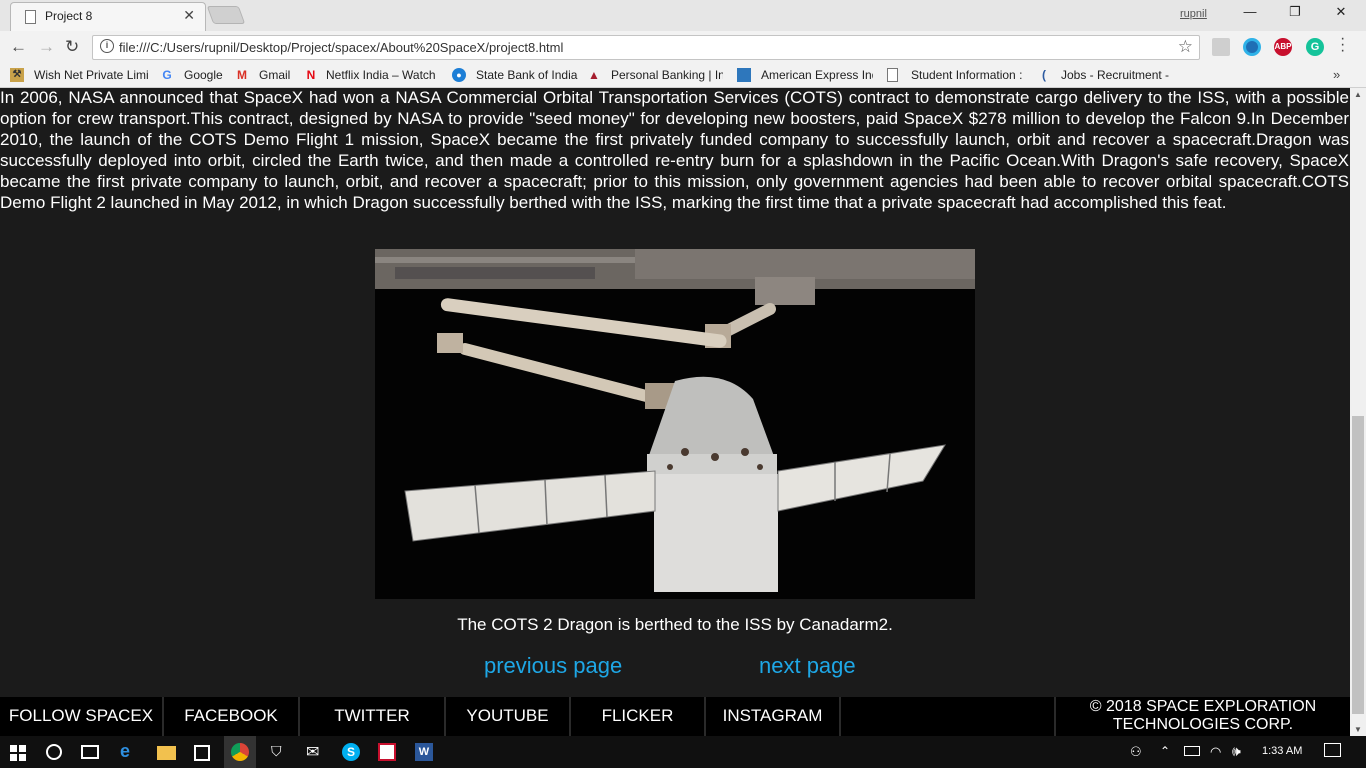  Describe the element at coordinates (1165, 751) in the screenshot. I see `chevron-up-icon: ⌃` at that location.